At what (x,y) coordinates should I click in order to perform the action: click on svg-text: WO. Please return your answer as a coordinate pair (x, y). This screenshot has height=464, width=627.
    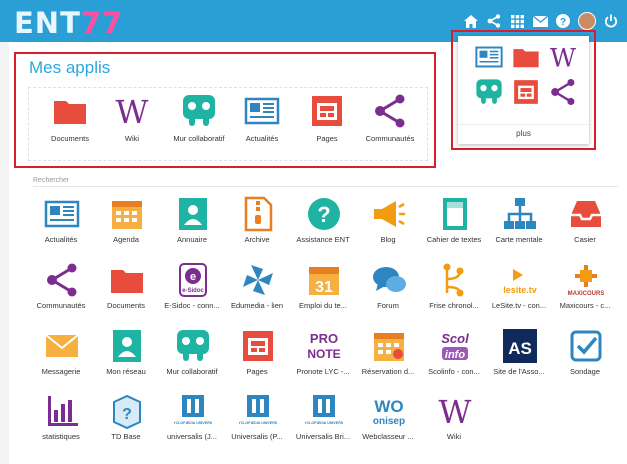
    Looking at the image, I should click on (388, 406).